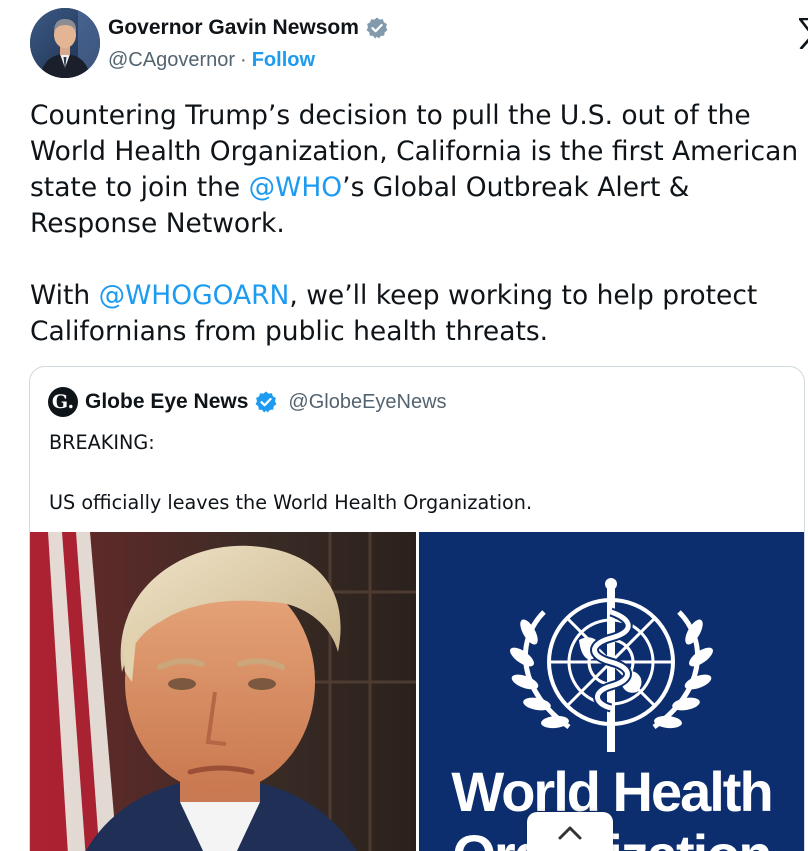 The height and width of the screenshot is (851, 808). Describe the element at coordinates (157, 223) in the screenshot. I see `tweet-line: Response Network.` at that location.